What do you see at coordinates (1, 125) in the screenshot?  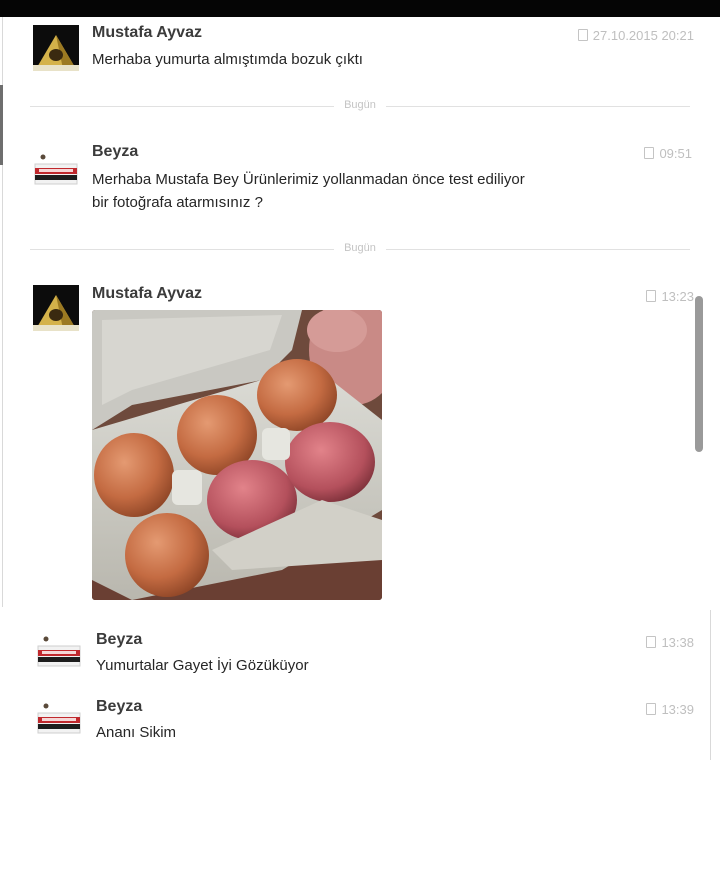 I see `left-selection-marker` at bounding box center [1, 125].